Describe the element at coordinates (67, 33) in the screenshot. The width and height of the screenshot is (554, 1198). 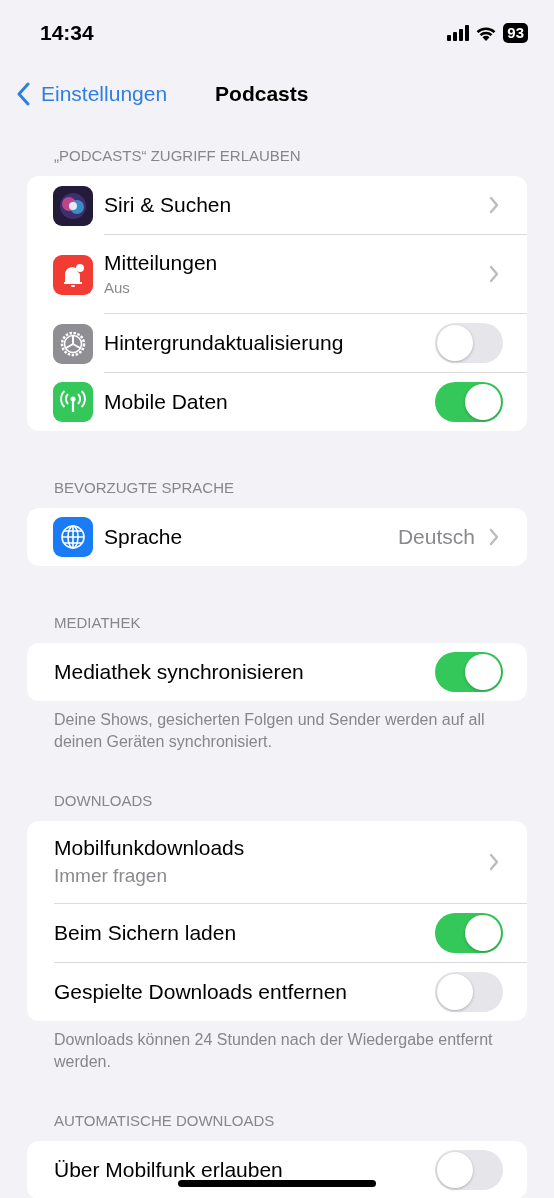
I see `clock-time: 14:34` at that location.